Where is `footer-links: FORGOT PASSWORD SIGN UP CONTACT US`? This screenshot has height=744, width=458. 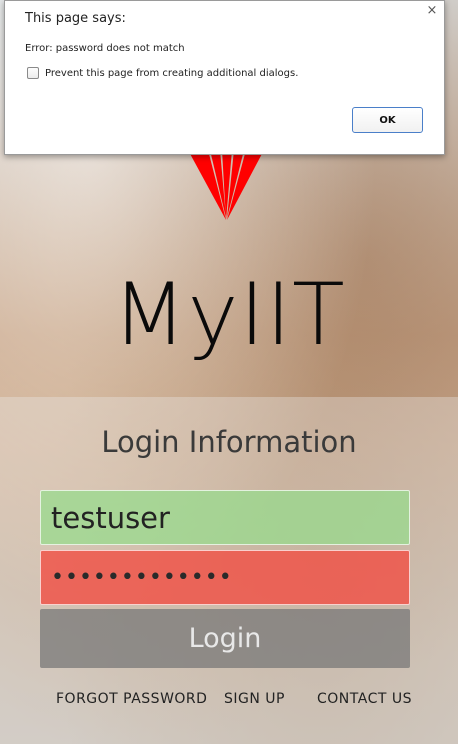 footer-links: FORGOT PASSWORD SIGN UP CONTACT US is located at coordinates (229, 701).